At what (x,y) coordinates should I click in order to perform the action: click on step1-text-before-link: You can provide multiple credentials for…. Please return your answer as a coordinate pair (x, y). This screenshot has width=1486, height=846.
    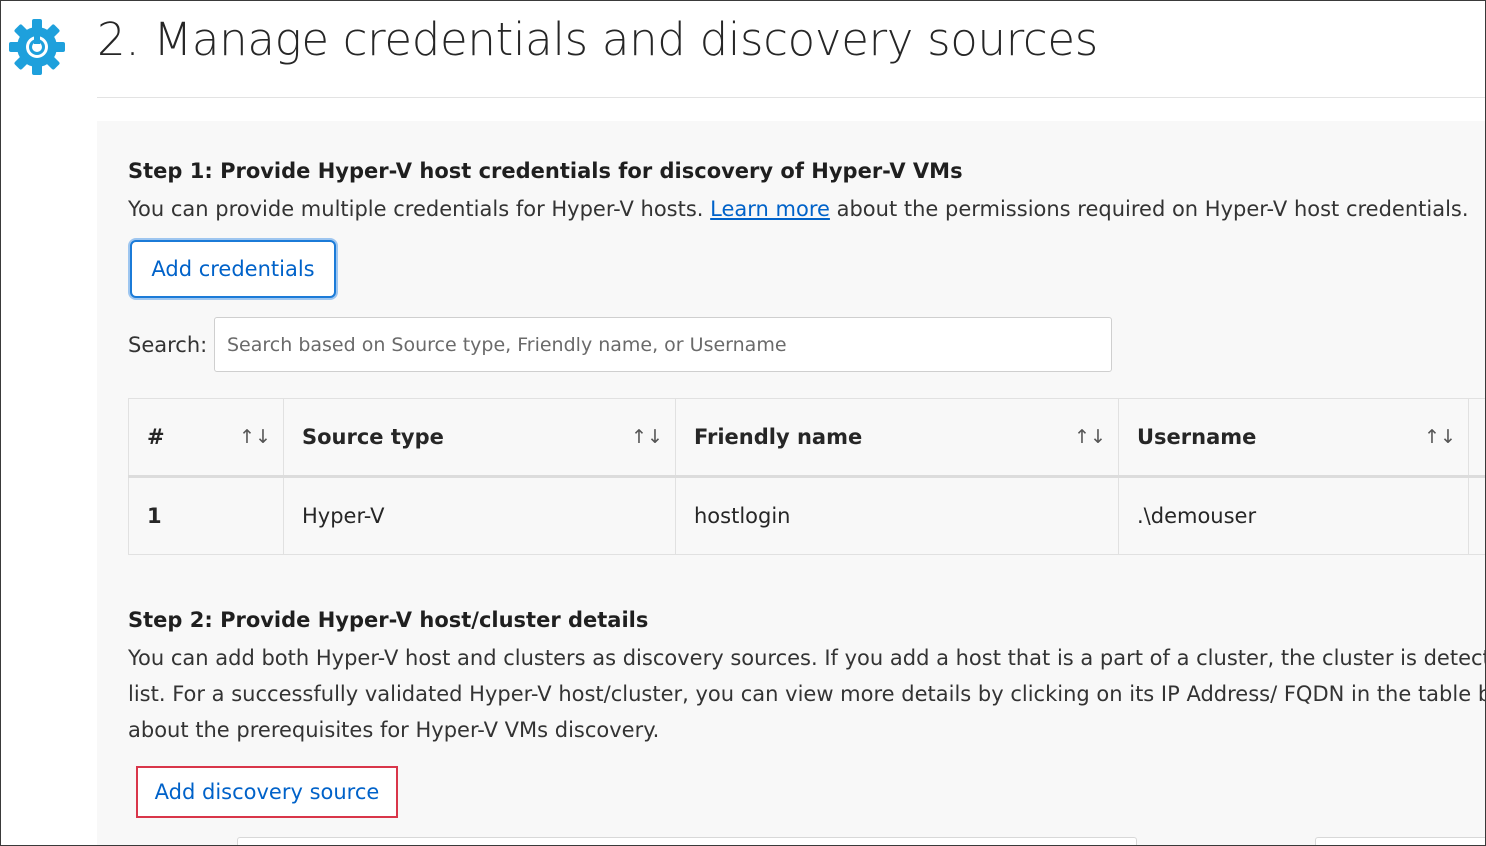
    Looking at the image, I should click on (419, 209).